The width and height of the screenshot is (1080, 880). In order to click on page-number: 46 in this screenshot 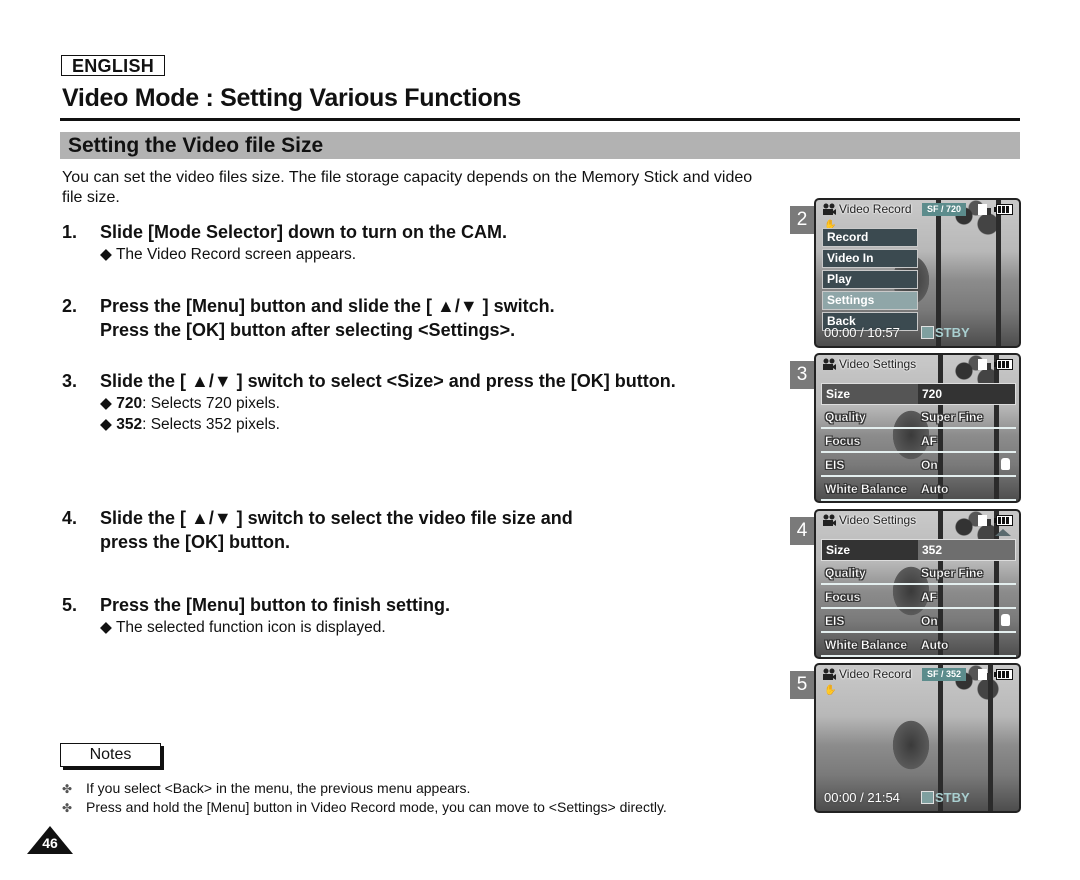, I will do `click(50, 840)`.